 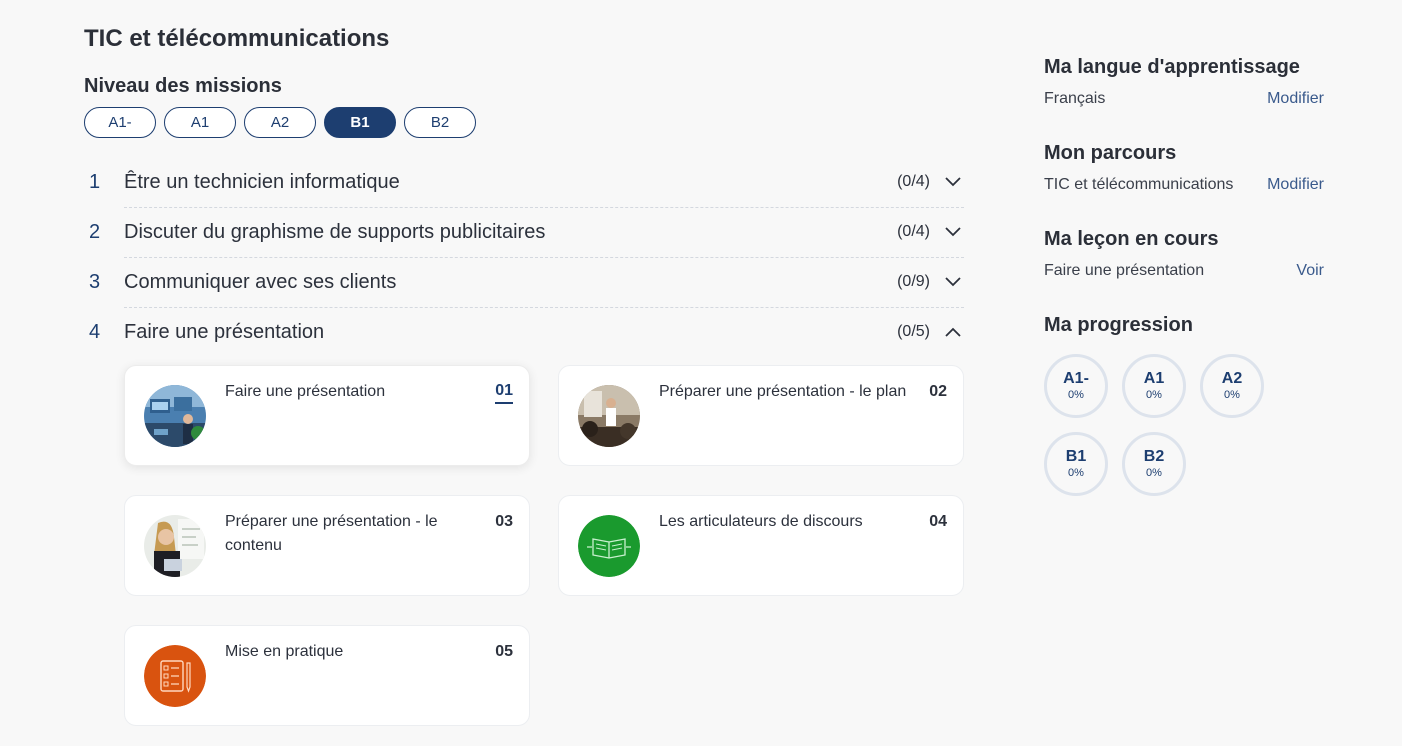 I want to click on level-pill-b1: B1, so click(x=360, y=122).